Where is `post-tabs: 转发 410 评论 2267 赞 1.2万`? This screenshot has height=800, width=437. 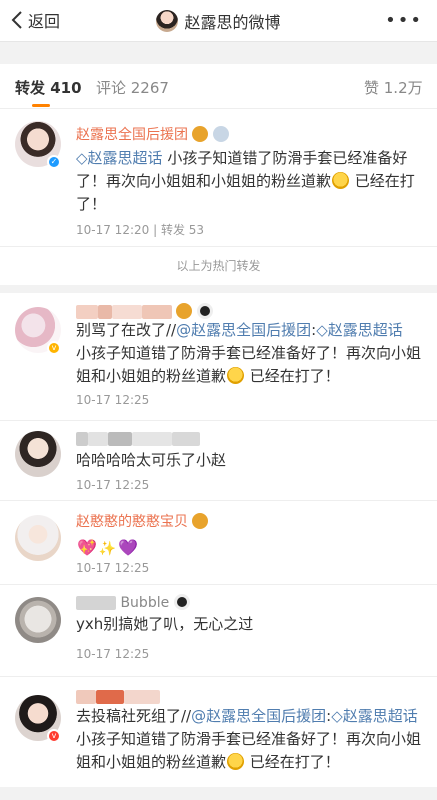
post-tabs: 转发 410 评论 2267 赞 1.2万 is located at coordinates (218, 86).